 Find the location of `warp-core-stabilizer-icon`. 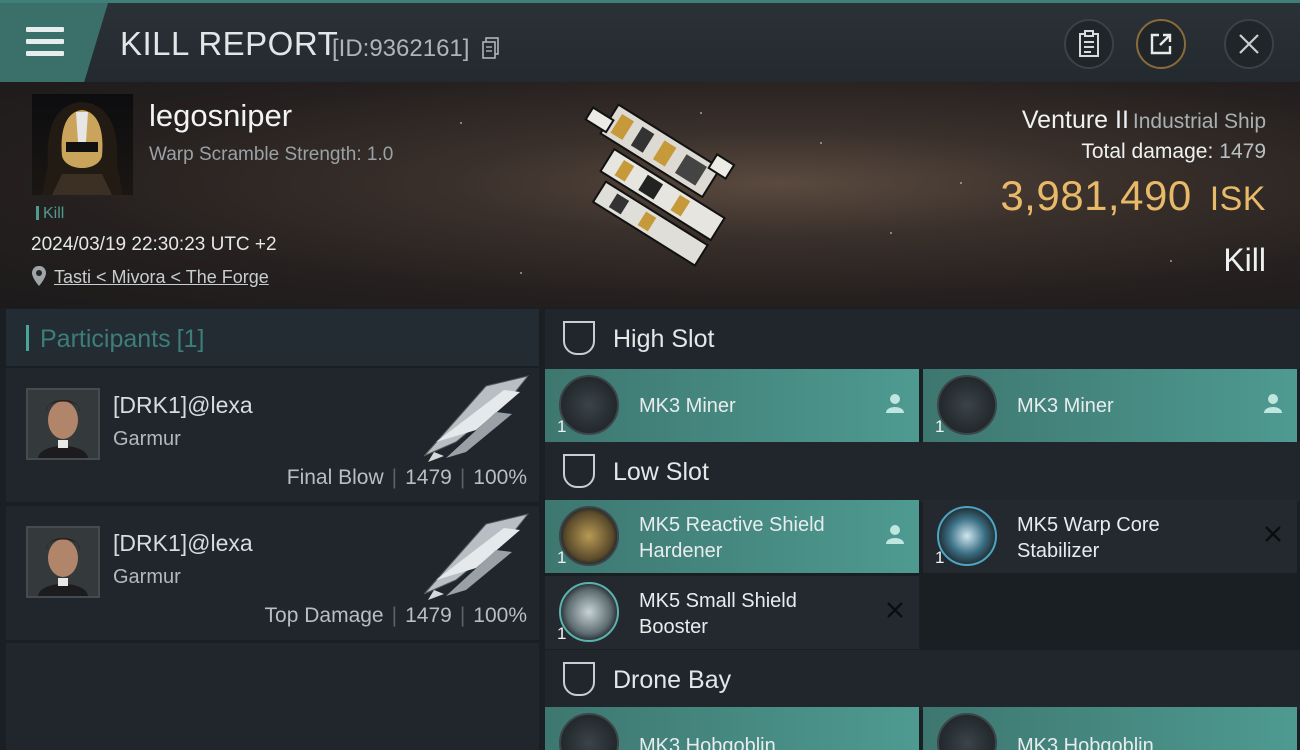

warp-core-stabilizer-icon is located at coordinates (967, 536).